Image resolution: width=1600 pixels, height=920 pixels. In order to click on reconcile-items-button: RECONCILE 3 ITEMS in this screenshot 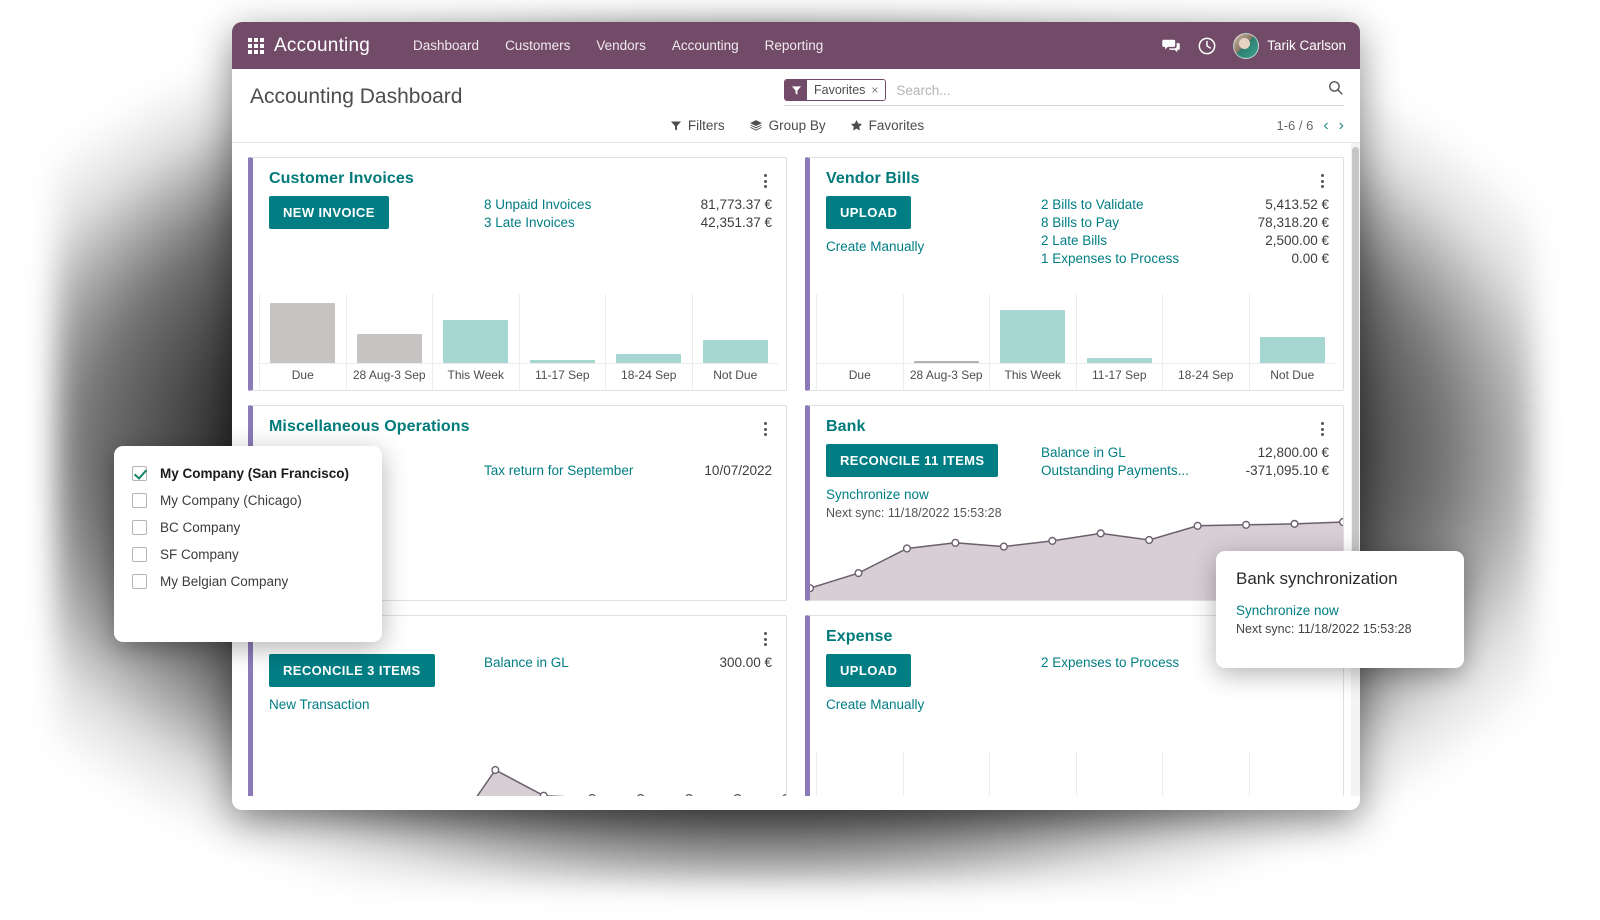, I will do `click(352, 670)`.